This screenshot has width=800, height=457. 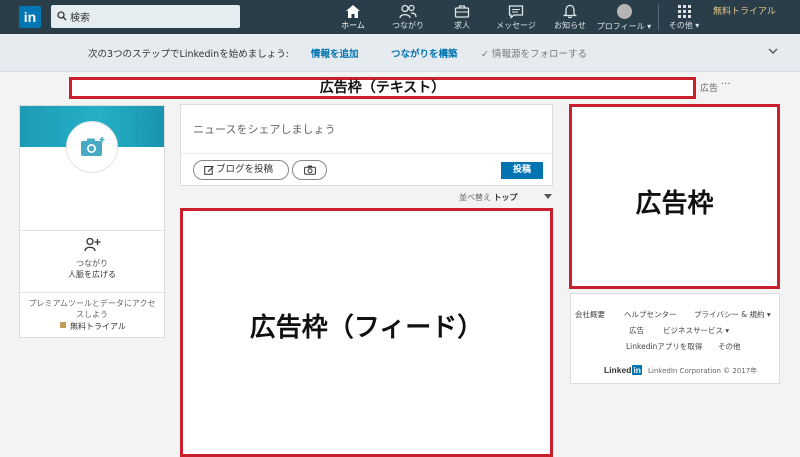 I want to click on search-icon, so click(x=62, y=16).